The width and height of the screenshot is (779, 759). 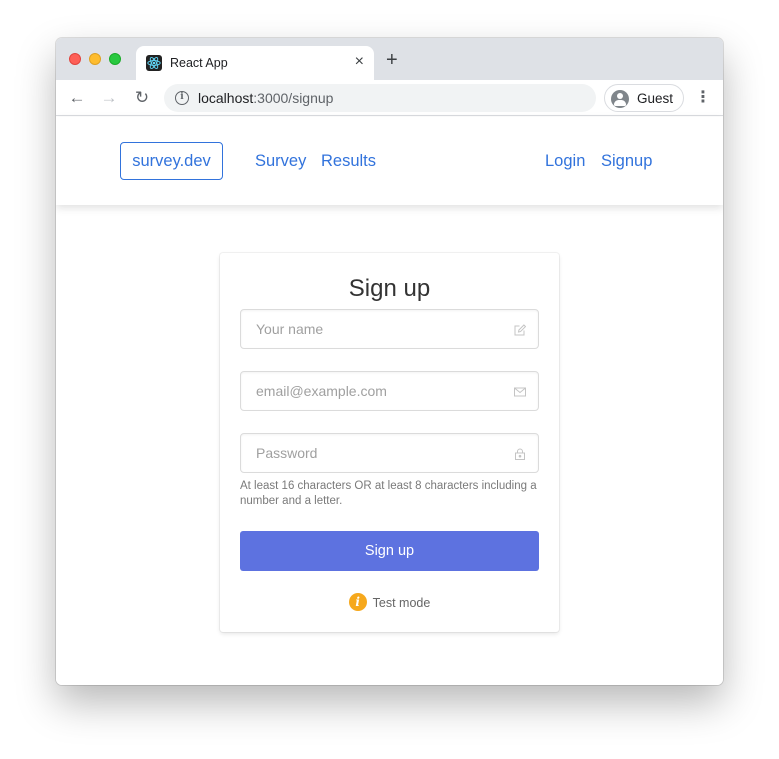 I want to click on info-circle-icon: i, so click(x=357, y=602).